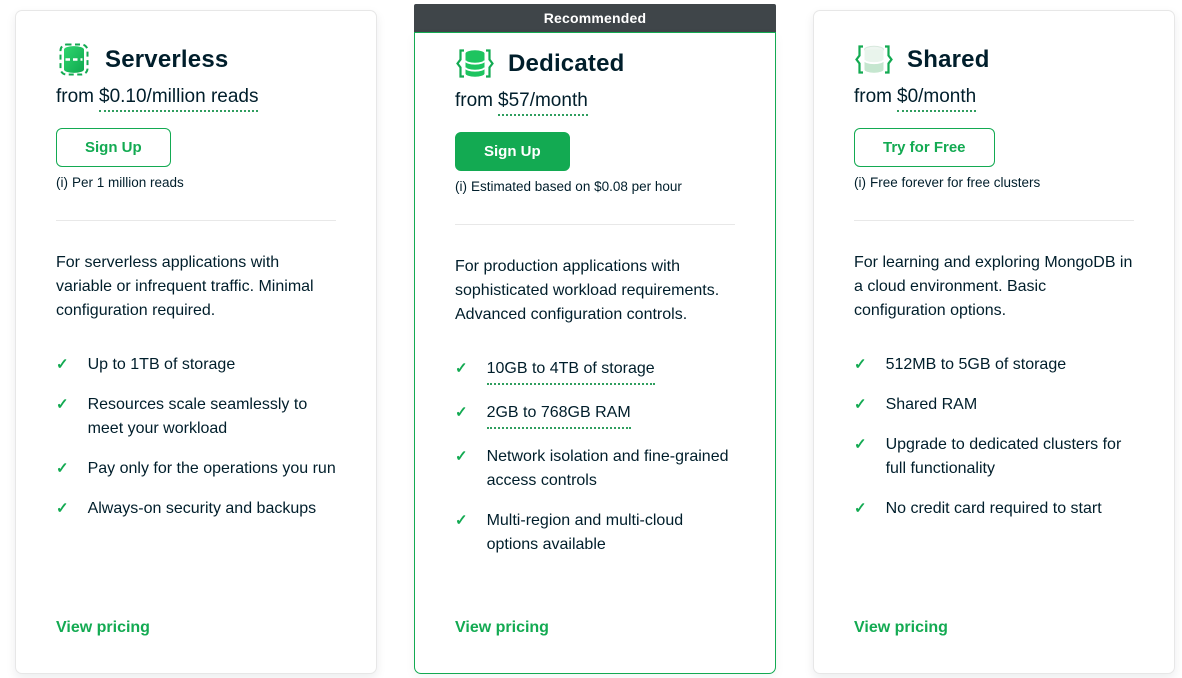  Describe the element at coordinates (994, 59) in the screenshot. I see `plan-header: Shared` at that location.